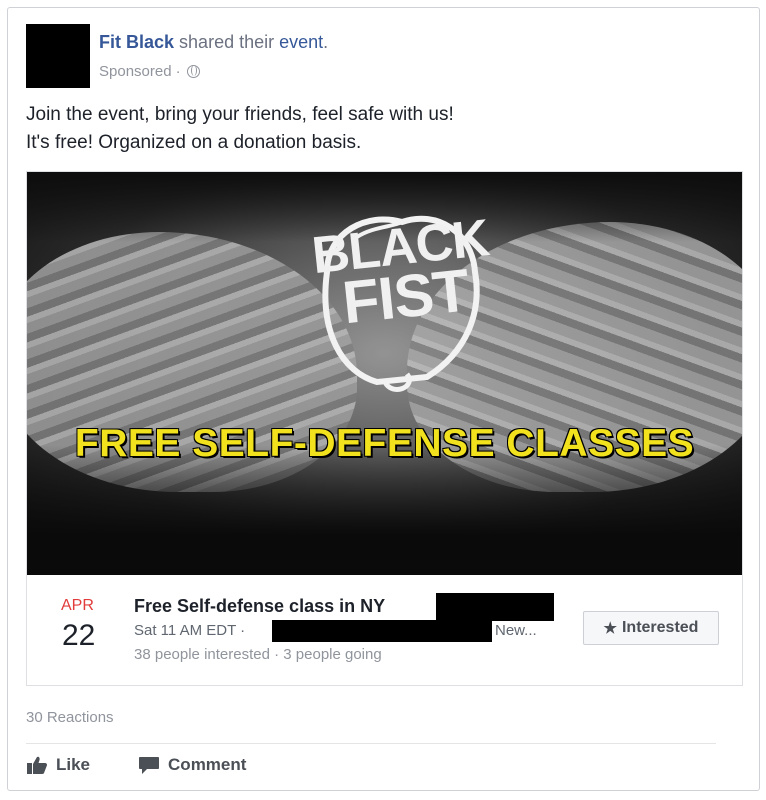 The image size is (766, 800). What do you see at coordinates (332, 654) in the screenshot?
I see `going-count: 3 people going` at bounding box center [332, 654].